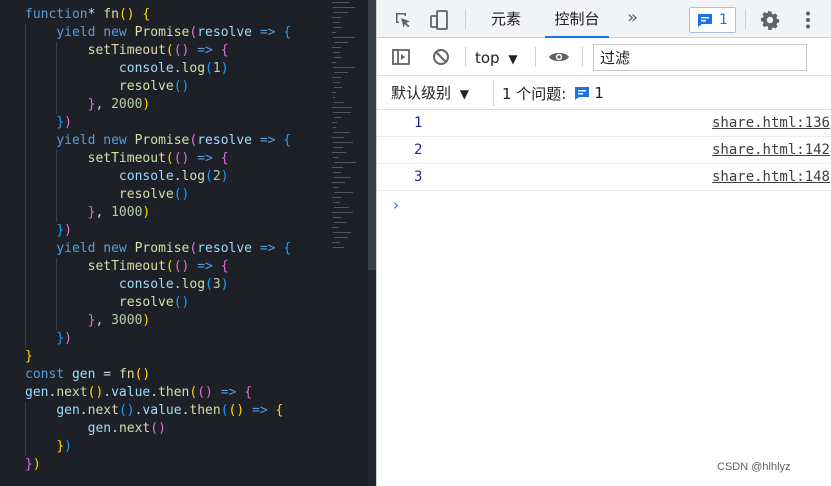  What do you see at coordinates (441, 57) in the screenshot?
I see `clear-console-icon` at bounding box center [441, 57].